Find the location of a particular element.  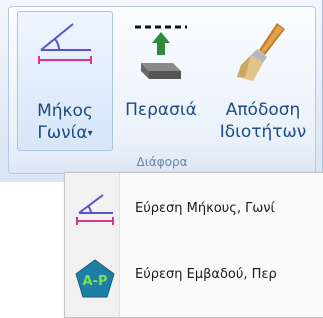

svg-text: A-P is located at coordinates (95, 281).